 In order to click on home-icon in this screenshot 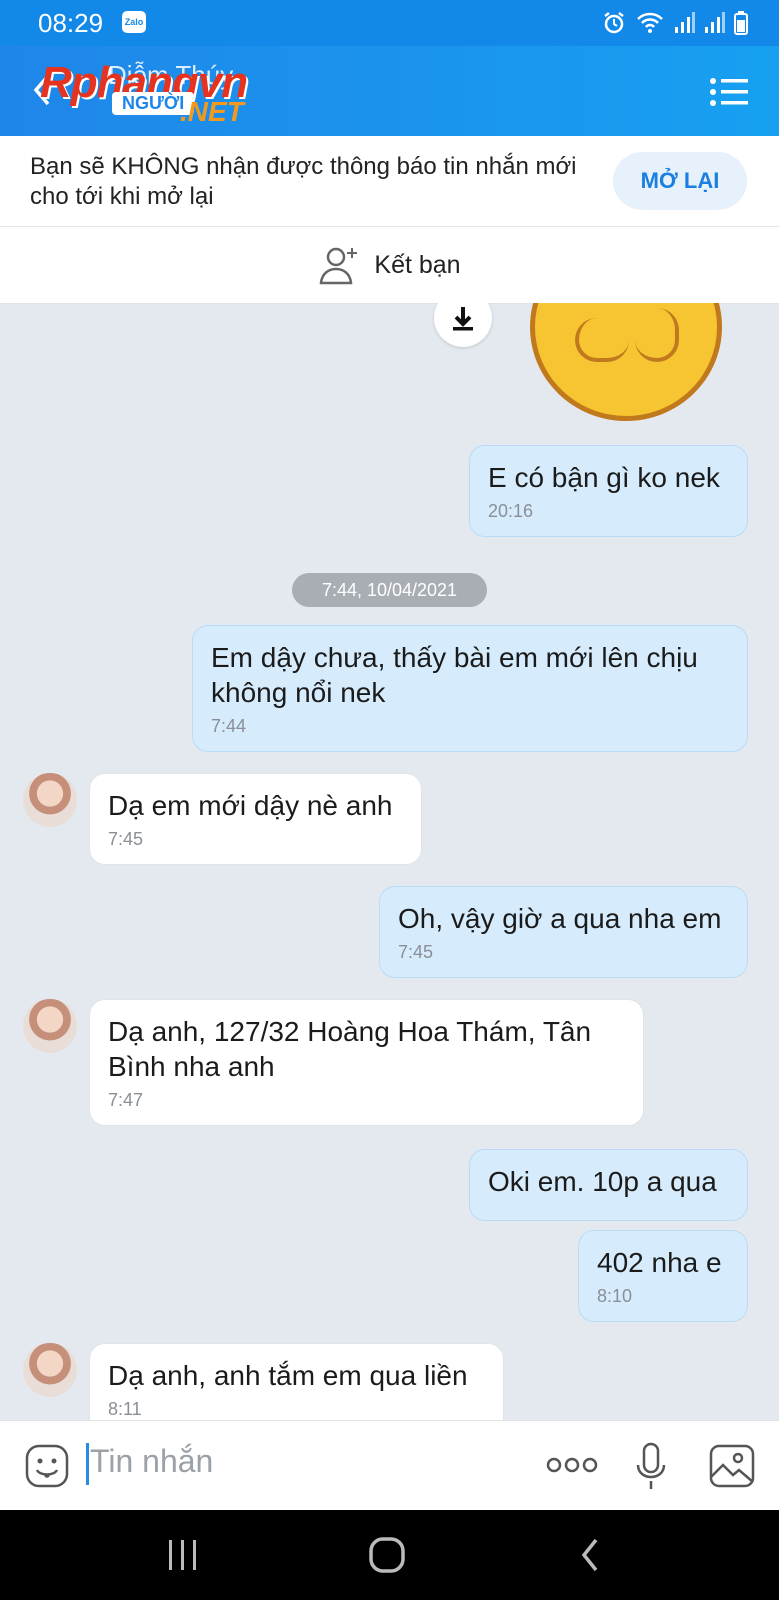, I will do `click(387, 1555)`.